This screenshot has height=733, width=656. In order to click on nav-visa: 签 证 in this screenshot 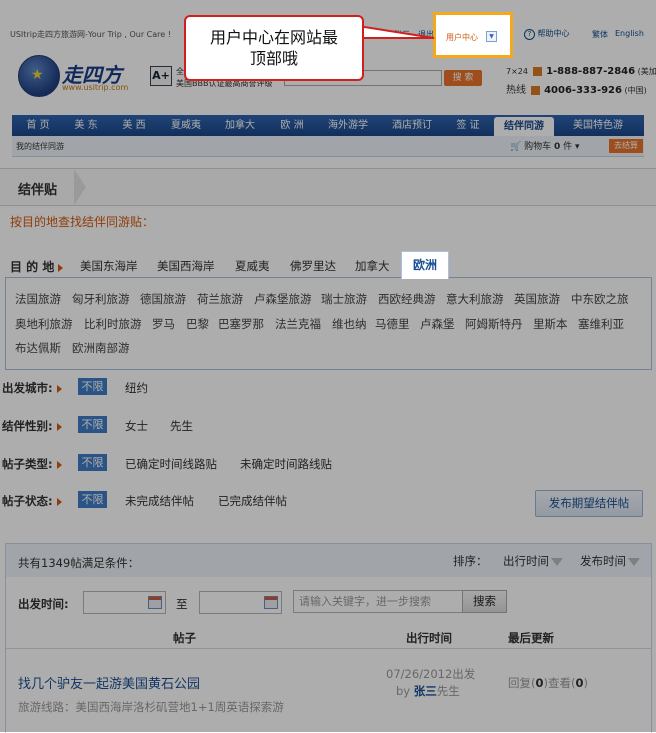, I will do `click(468, 125)`.